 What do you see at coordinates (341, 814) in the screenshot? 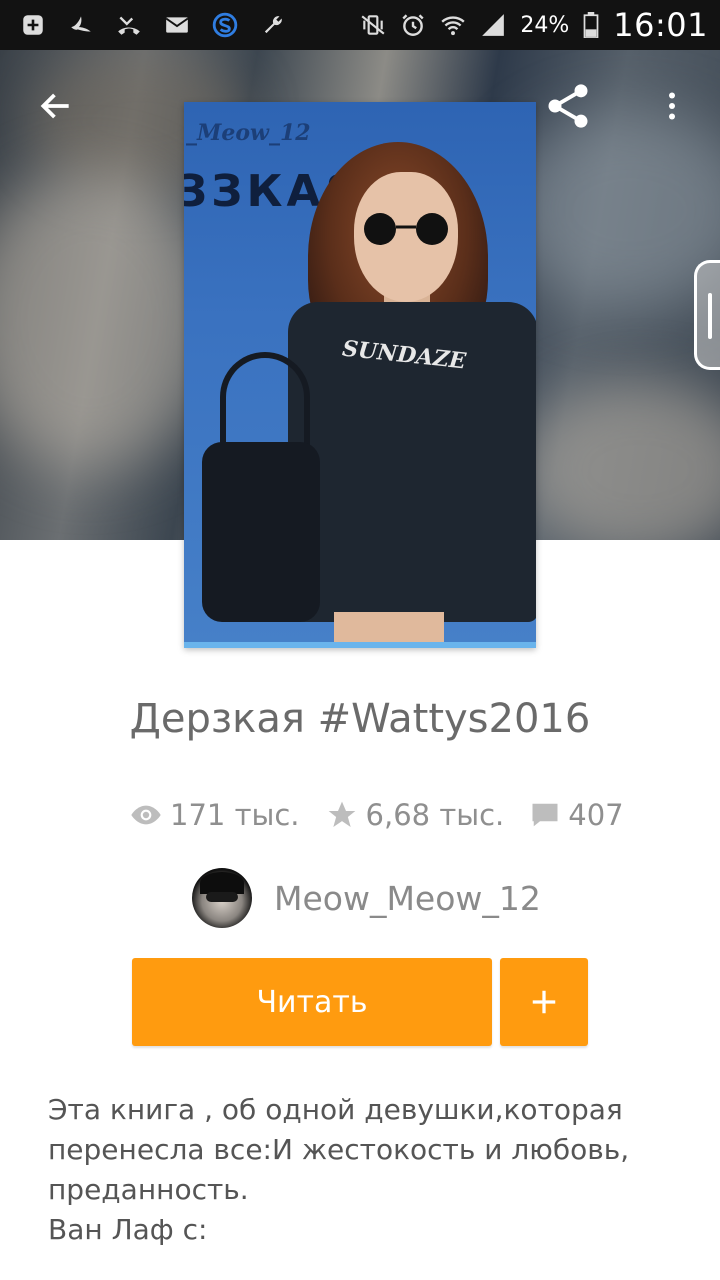
I see `star-icon` at bounding box center [341, 814].